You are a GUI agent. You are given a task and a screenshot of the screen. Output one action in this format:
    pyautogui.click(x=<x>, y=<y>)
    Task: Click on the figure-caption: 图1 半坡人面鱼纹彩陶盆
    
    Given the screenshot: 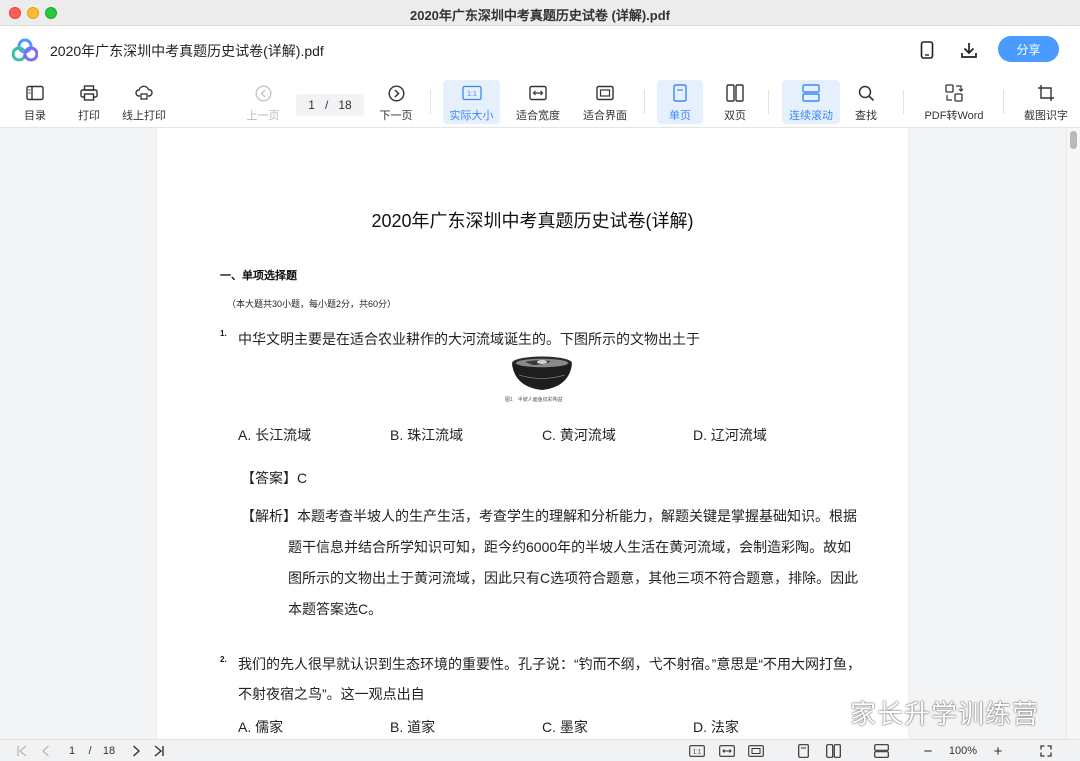 What is the action you would take?
    pyautogui.click(x=534, y=400)
    